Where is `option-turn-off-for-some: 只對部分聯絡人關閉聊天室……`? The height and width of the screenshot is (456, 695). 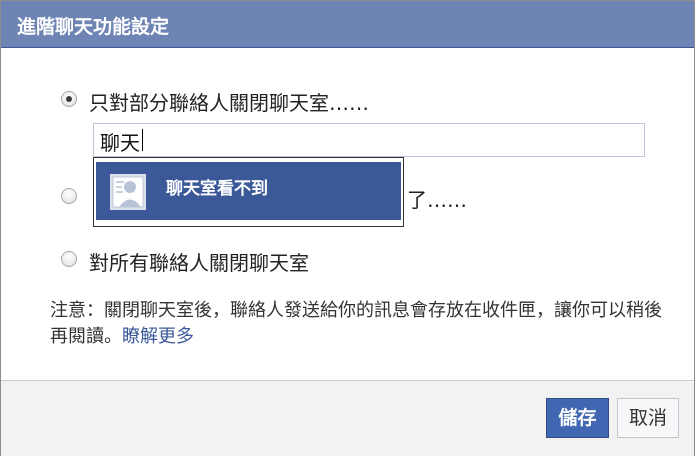
option-turn-off-for-some: 只對部分聯絡人關閉聊天室…… is located at coordinates (261, 101).